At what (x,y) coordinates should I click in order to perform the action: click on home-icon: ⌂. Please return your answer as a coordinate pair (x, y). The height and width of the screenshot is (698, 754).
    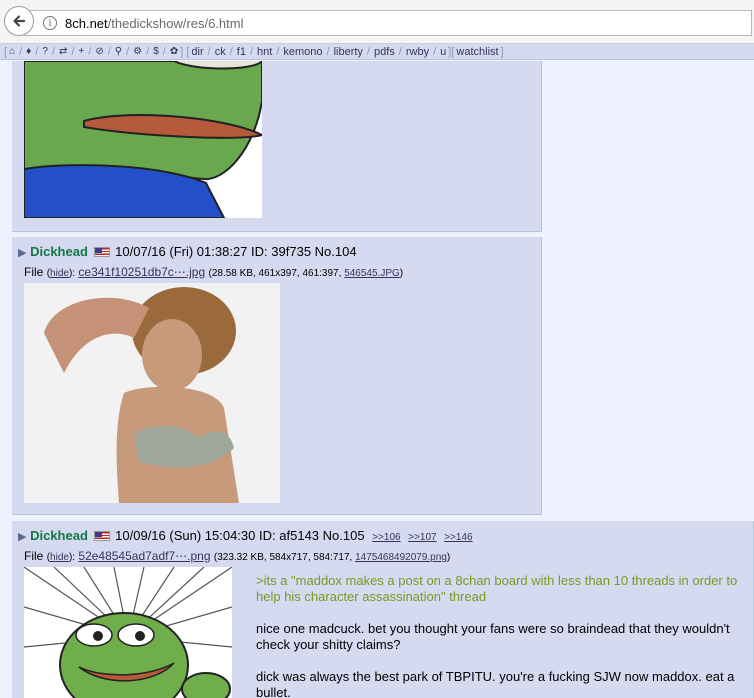
    Looking at the image, I should click on (12, 51).